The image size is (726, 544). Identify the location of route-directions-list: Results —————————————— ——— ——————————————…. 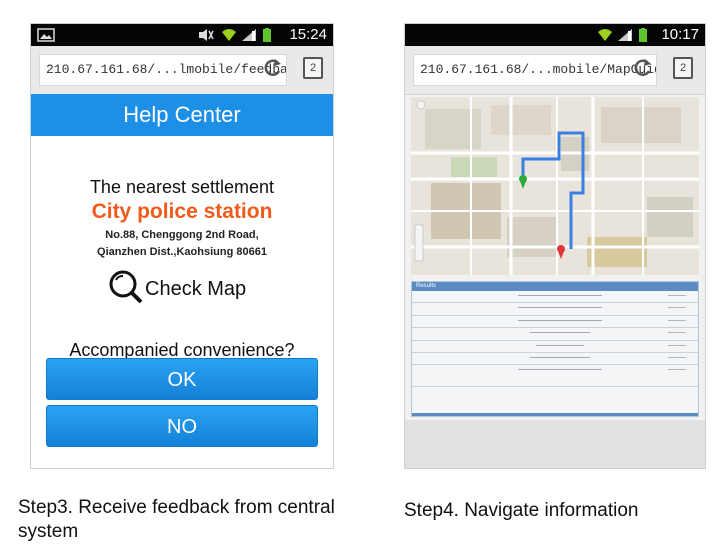
(555, 349).